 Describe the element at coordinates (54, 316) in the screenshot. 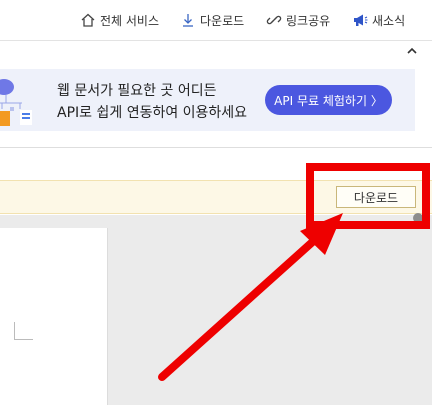

I see `document-page` at that location.